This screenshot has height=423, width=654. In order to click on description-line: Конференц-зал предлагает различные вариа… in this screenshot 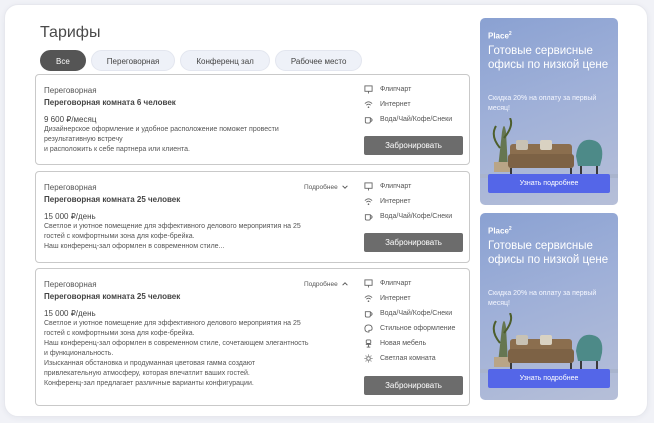, I will do `click(149, 383)`.